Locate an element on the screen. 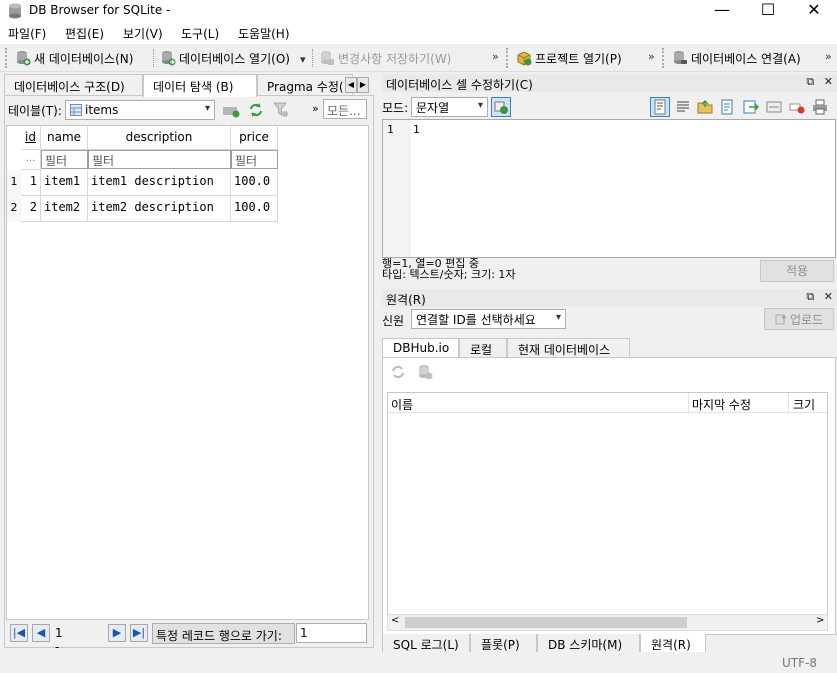  filter-input-price: 필터 is located at coordinates (254, 159).